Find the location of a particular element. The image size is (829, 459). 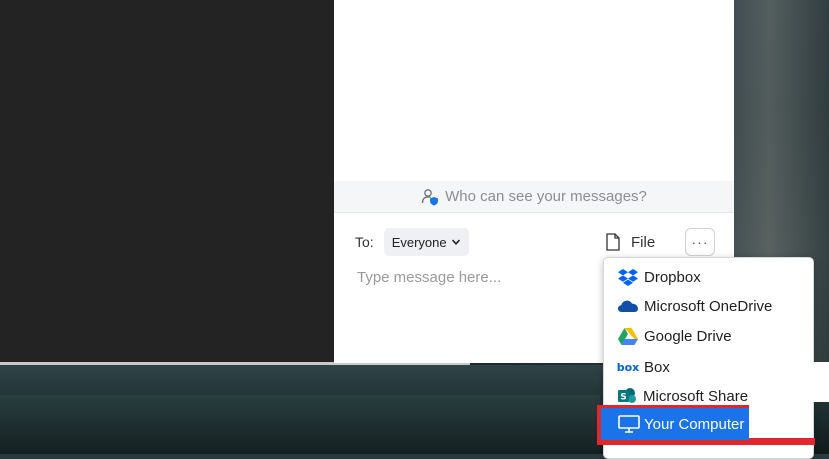

computer-icon is located at coordinates (629, 424).